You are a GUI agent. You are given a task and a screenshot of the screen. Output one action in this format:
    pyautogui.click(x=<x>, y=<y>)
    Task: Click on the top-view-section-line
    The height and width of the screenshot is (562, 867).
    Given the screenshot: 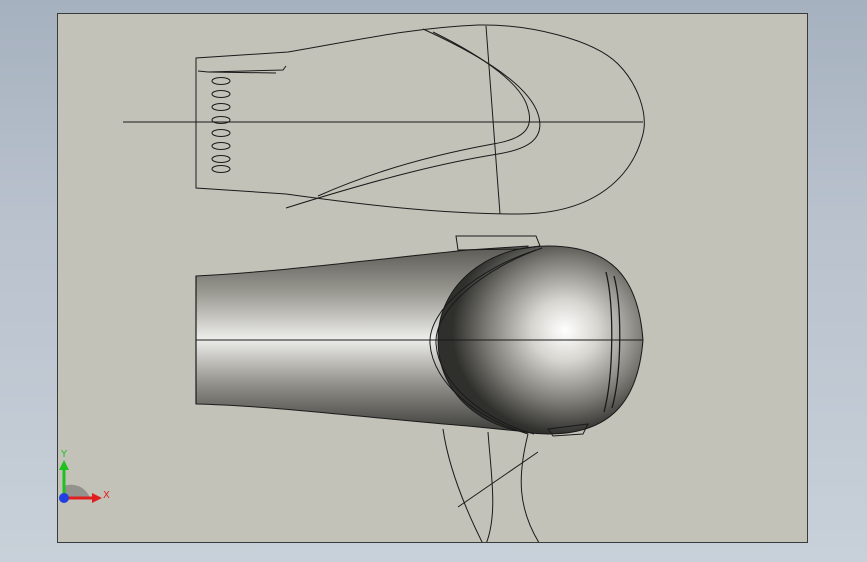 What is the action you would take?
    pyautogui.click(x=493, y=120)
    